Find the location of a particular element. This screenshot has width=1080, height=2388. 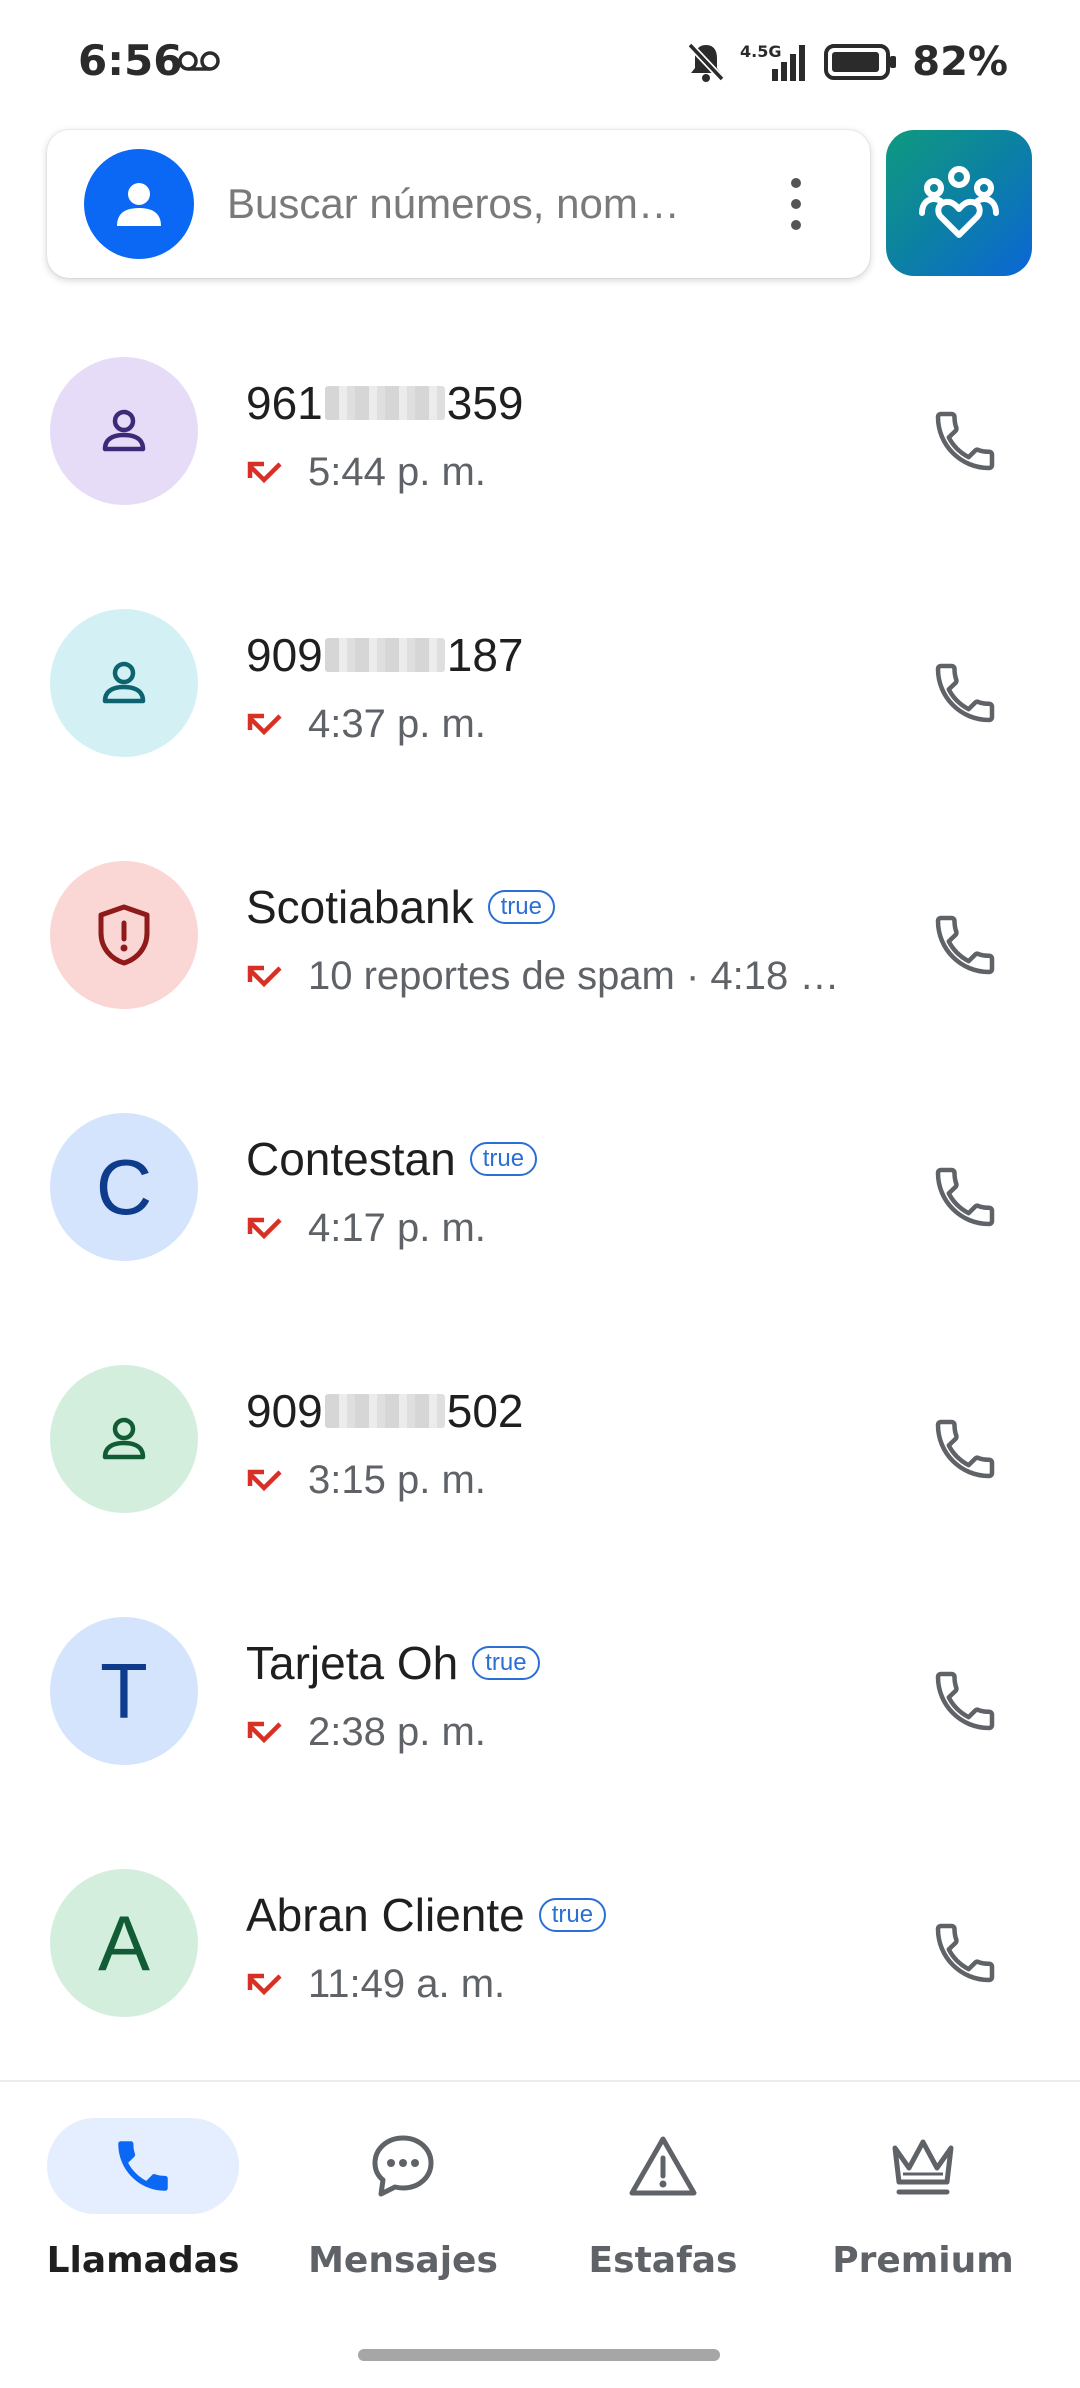

caller-name-text: 909 is located at coordinates (284, 1411).